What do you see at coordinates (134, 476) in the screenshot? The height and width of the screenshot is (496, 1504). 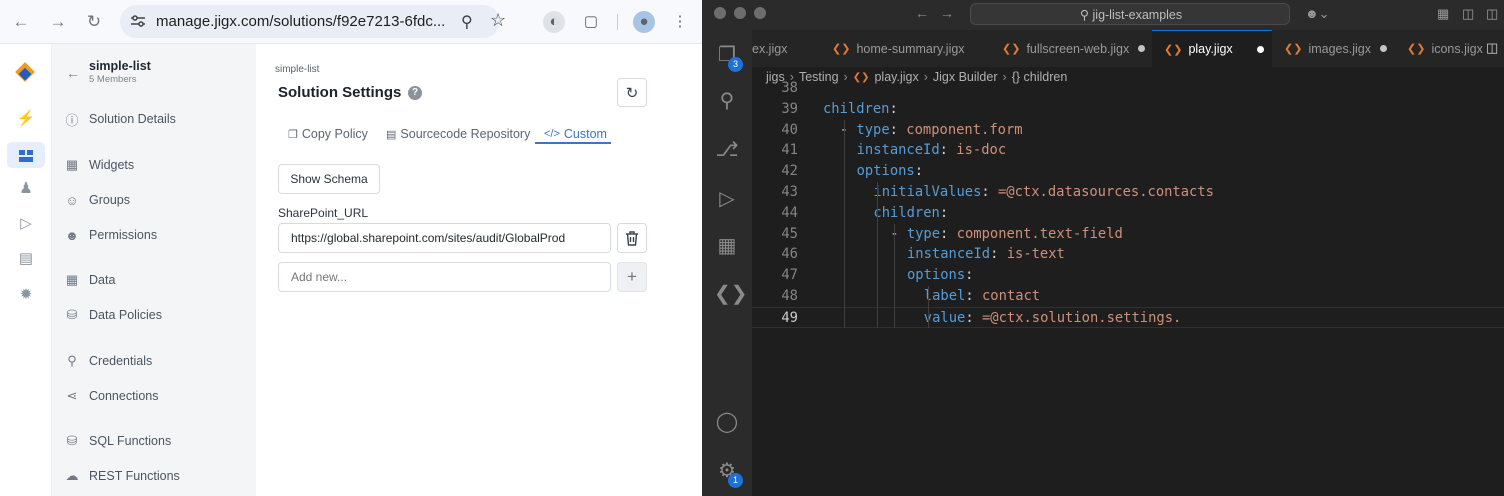 I see `sidebar-item-label: REST Functions` at bounding box center [134, 476].